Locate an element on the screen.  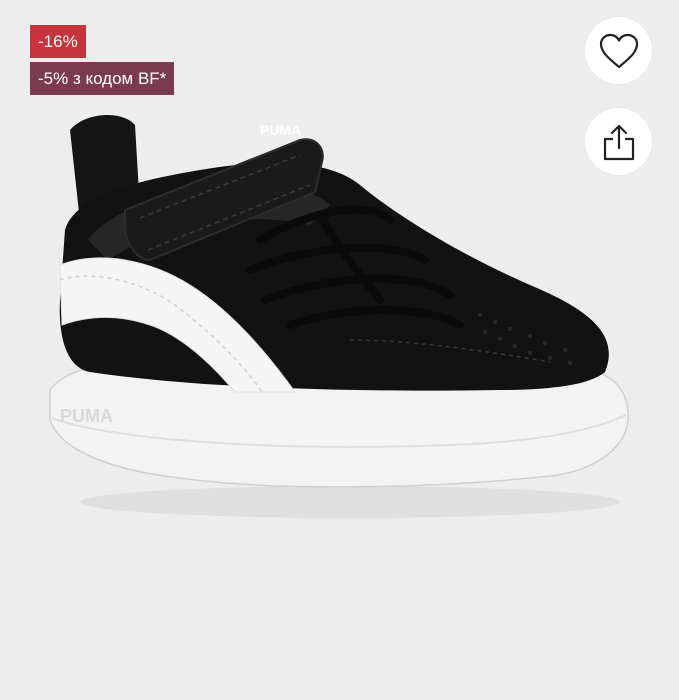
discount-badge: -16% is located at coordinates (58, 41).